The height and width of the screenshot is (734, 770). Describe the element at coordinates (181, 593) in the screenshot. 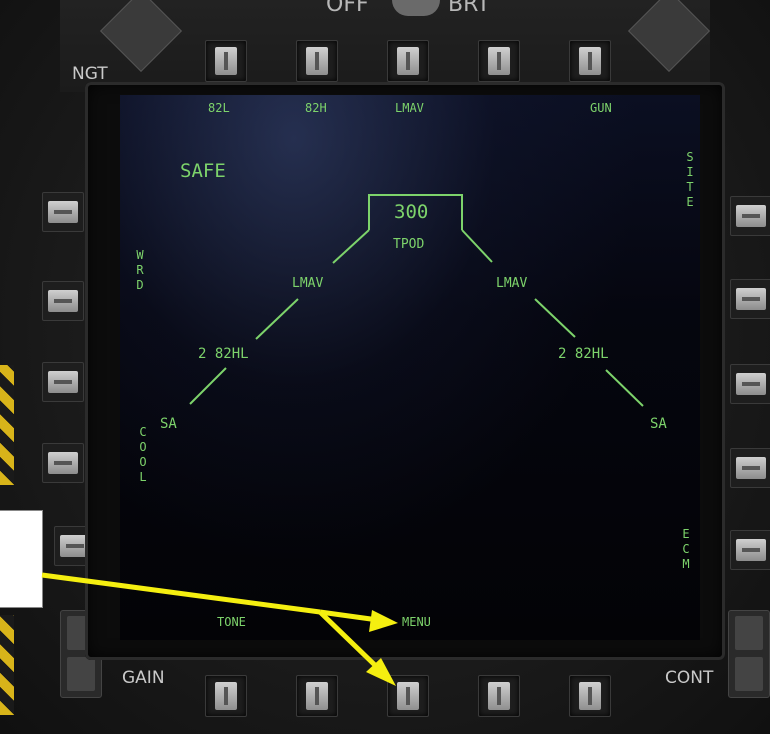

I see `arrow-shaft-main` at that location.